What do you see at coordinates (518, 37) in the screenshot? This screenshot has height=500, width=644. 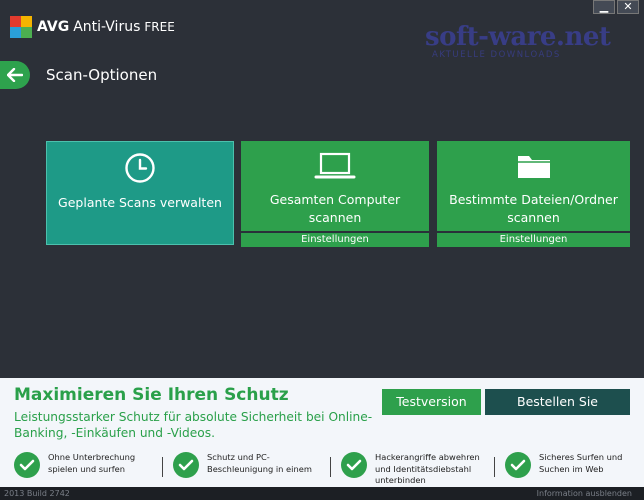 I see `watermark-logo: soft-ware.net` at bounding box center [518, 37].